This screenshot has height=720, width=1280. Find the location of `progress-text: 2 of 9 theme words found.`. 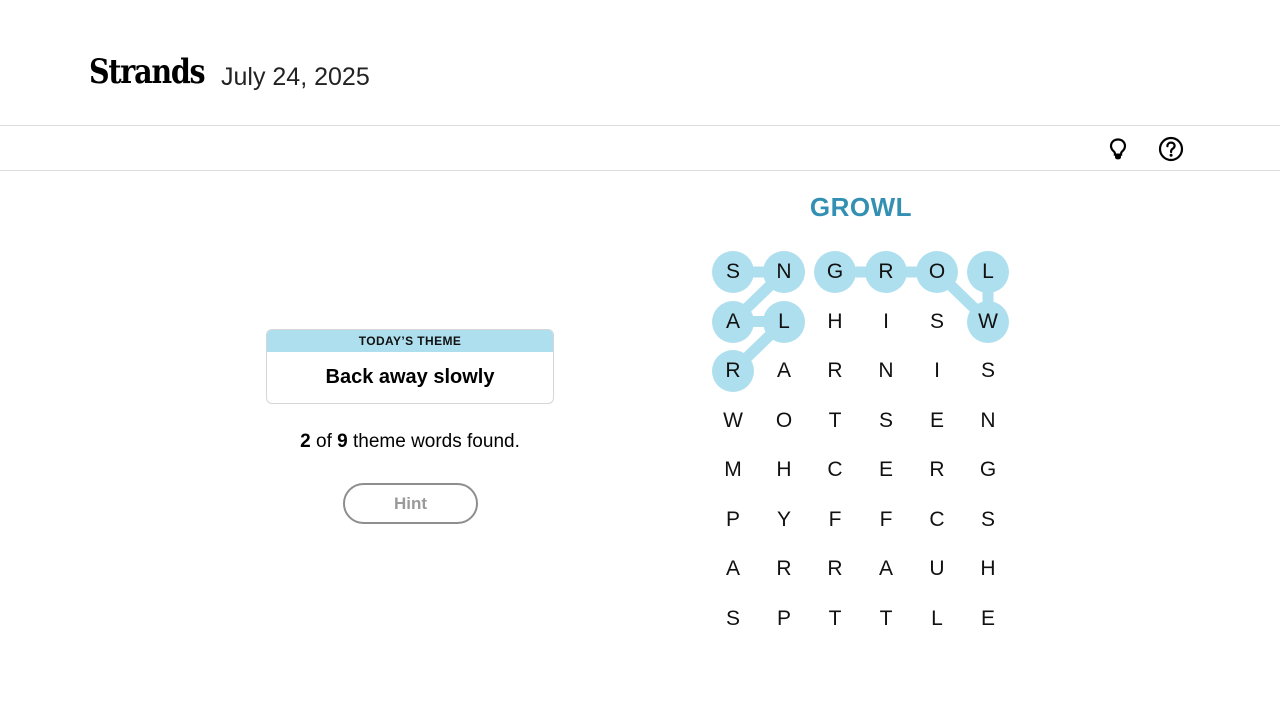

progress-text: 2 of 9 theme words found. is located at coordinates (410, 442).